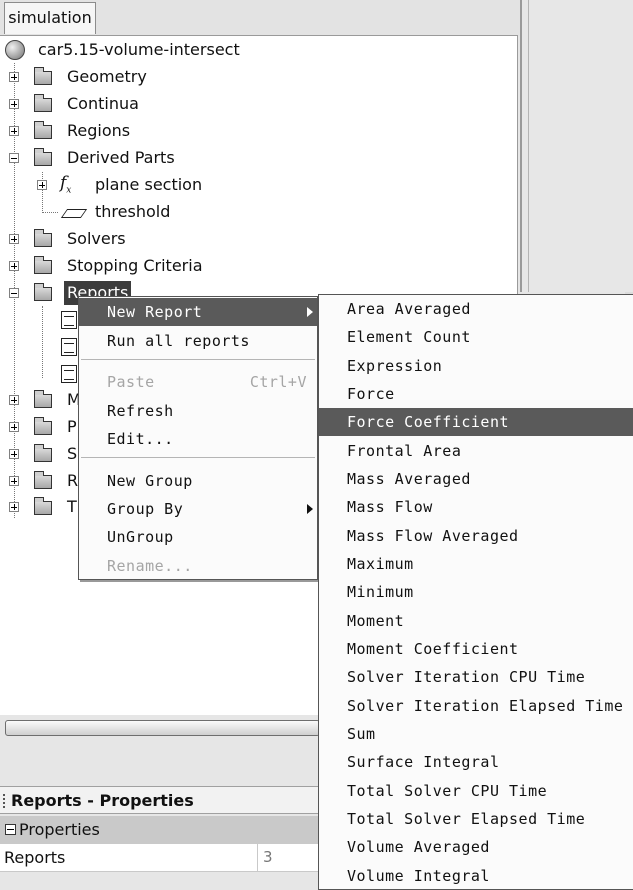 The image size is (633, 890). Describe the element at coordinates (198, 312) in the screenshot. I see `menu-item-new-report: New Report` at that location.